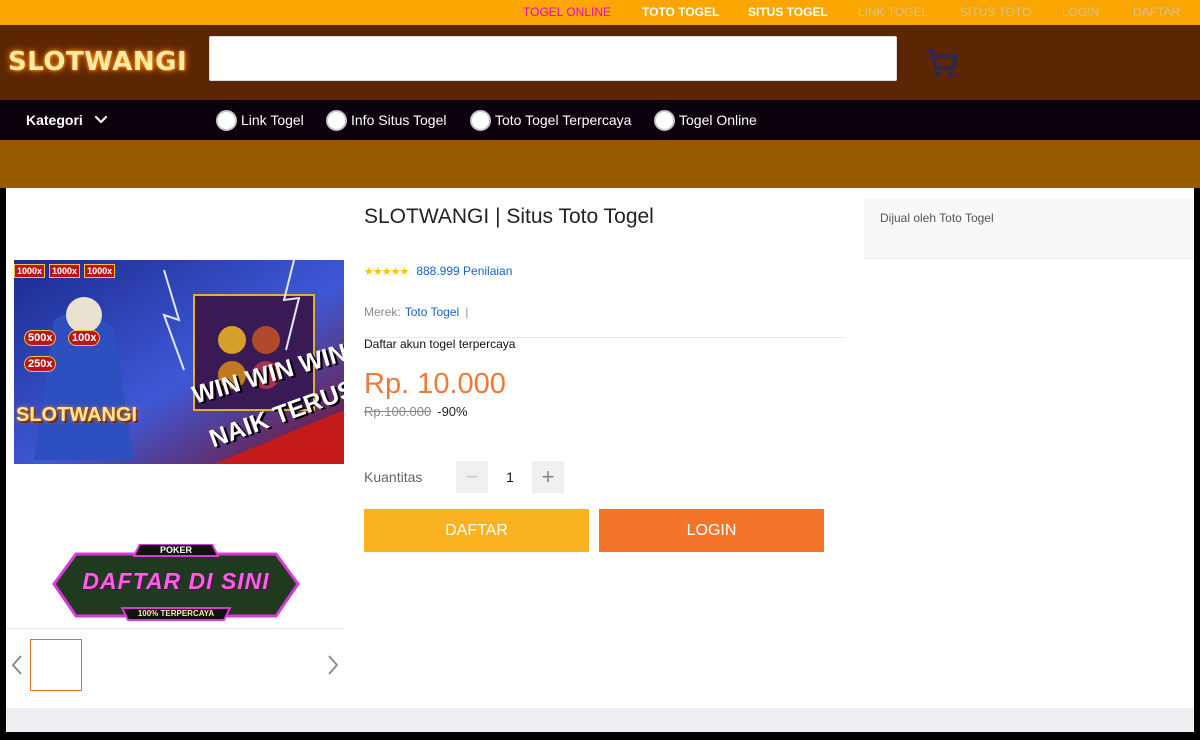 This screenshot has height=740, width=1200. I want to click on search-input, so click(553, 58).